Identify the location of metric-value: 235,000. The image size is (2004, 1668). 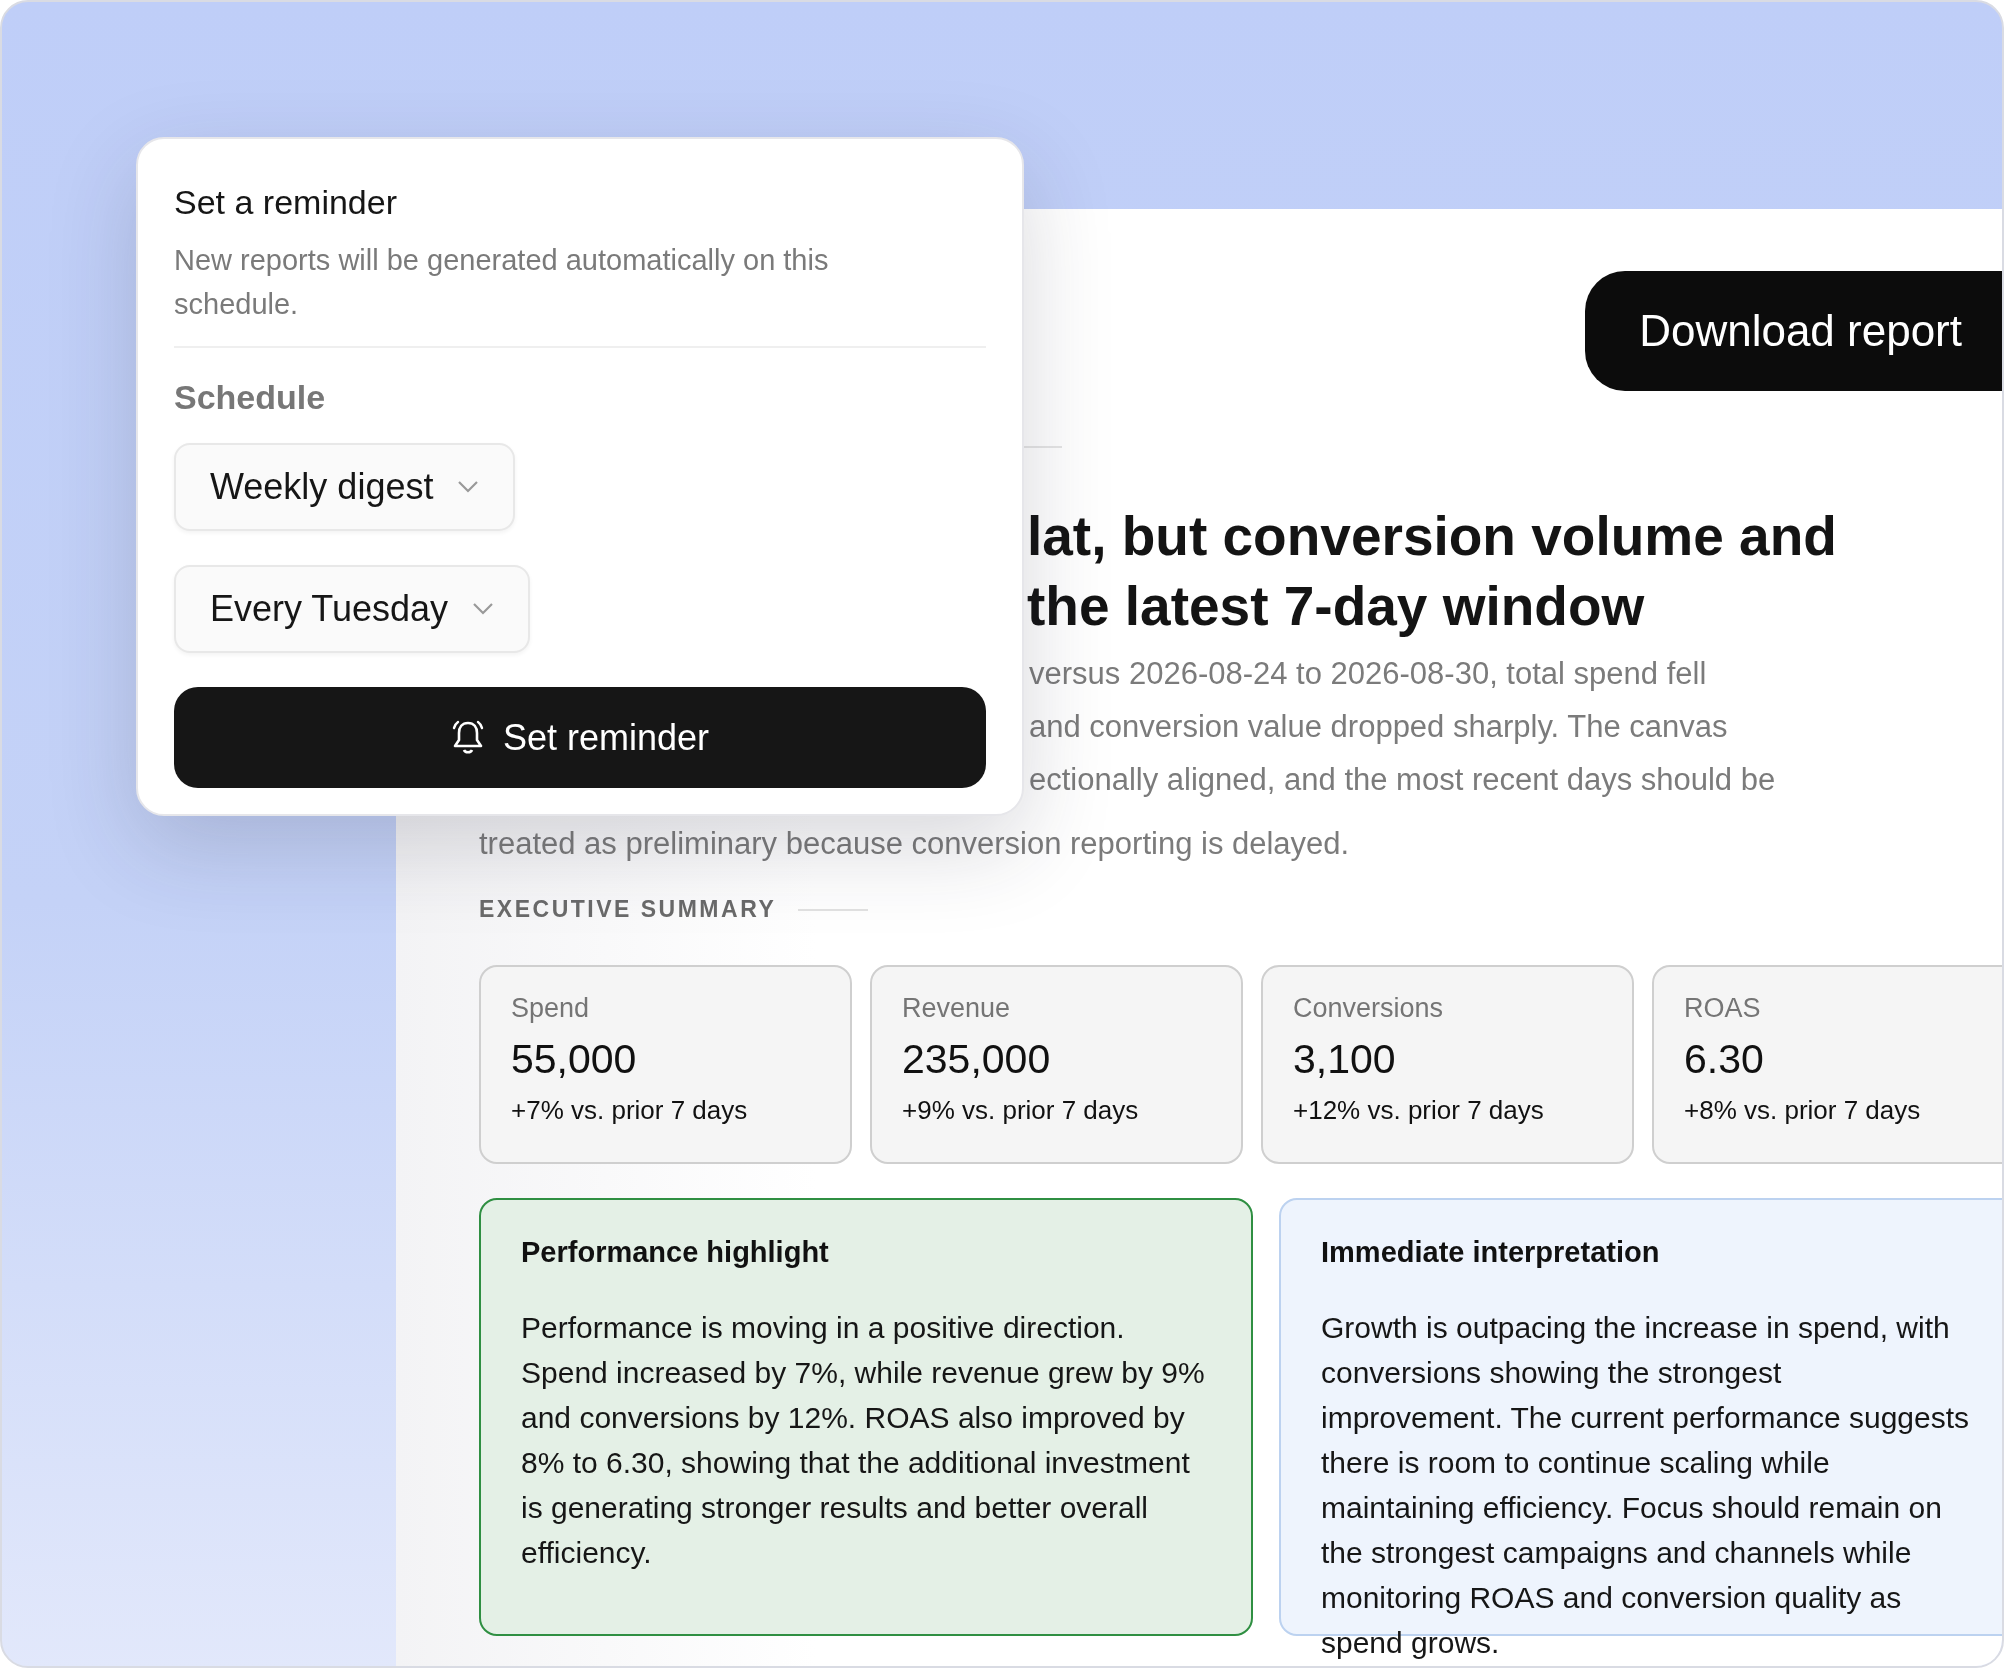
(976, 1059).